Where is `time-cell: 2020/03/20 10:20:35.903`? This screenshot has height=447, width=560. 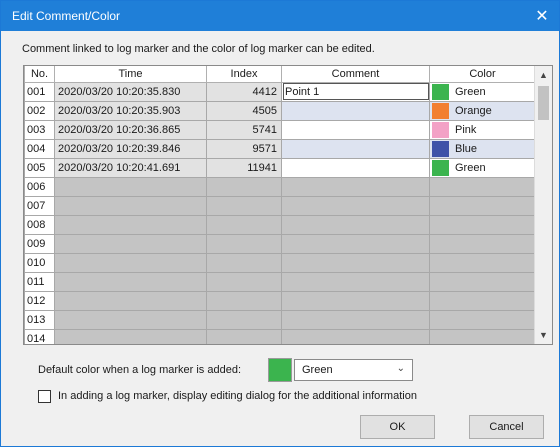 time-cell: 2020/03/20 10:20:35.903 is located at coordinates (130, 110).